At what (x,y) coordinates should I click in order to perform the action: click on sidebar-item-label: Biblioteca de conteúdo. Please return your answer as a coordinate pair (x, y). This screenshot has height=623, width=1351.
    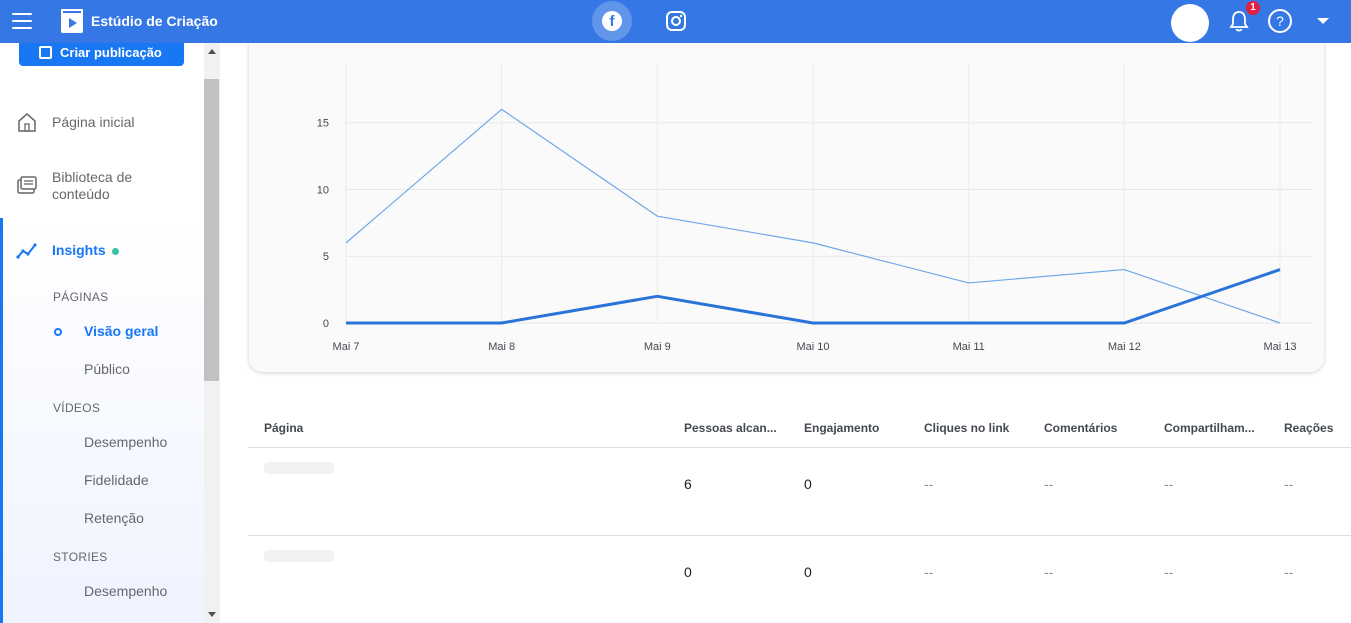
    Looking at the image, I should click on (92, 185).